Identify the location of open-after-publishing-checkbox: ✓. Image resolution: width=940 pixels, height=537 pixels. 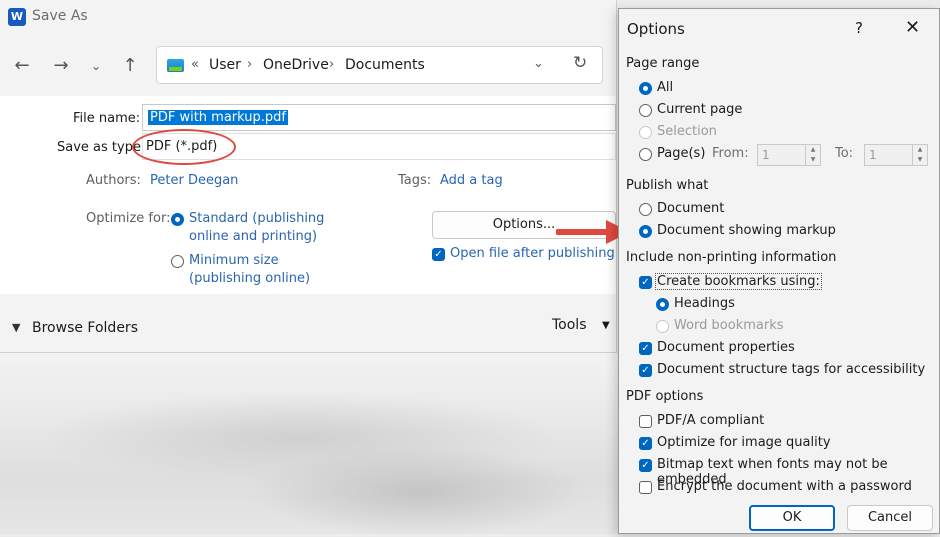
(438, 254).